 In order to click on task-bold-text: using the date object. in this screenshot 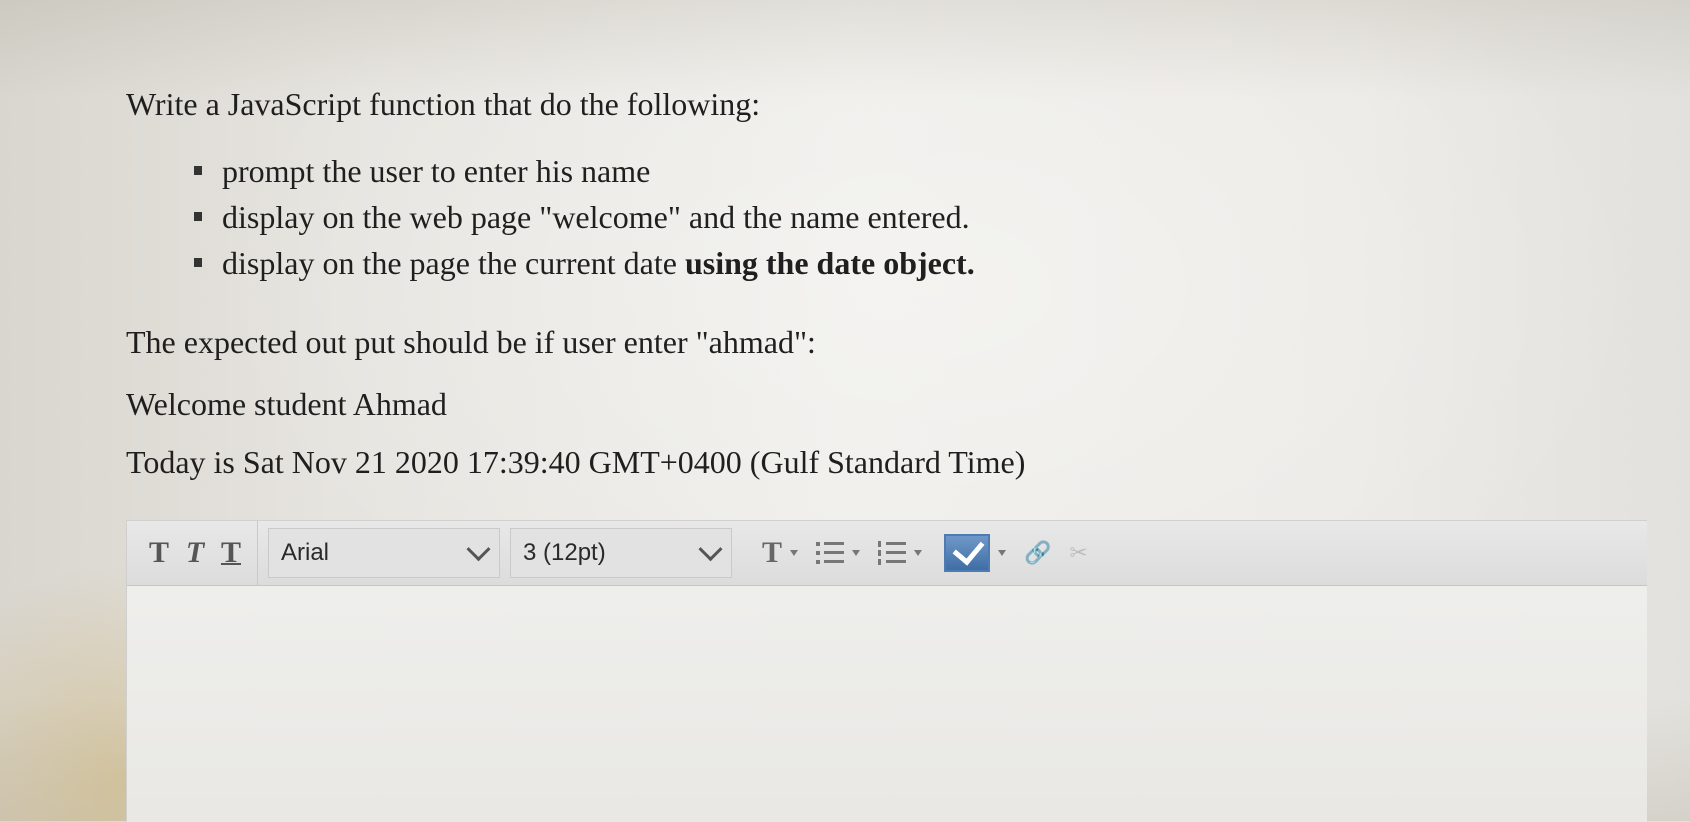, I will do `click(829, 263)`.